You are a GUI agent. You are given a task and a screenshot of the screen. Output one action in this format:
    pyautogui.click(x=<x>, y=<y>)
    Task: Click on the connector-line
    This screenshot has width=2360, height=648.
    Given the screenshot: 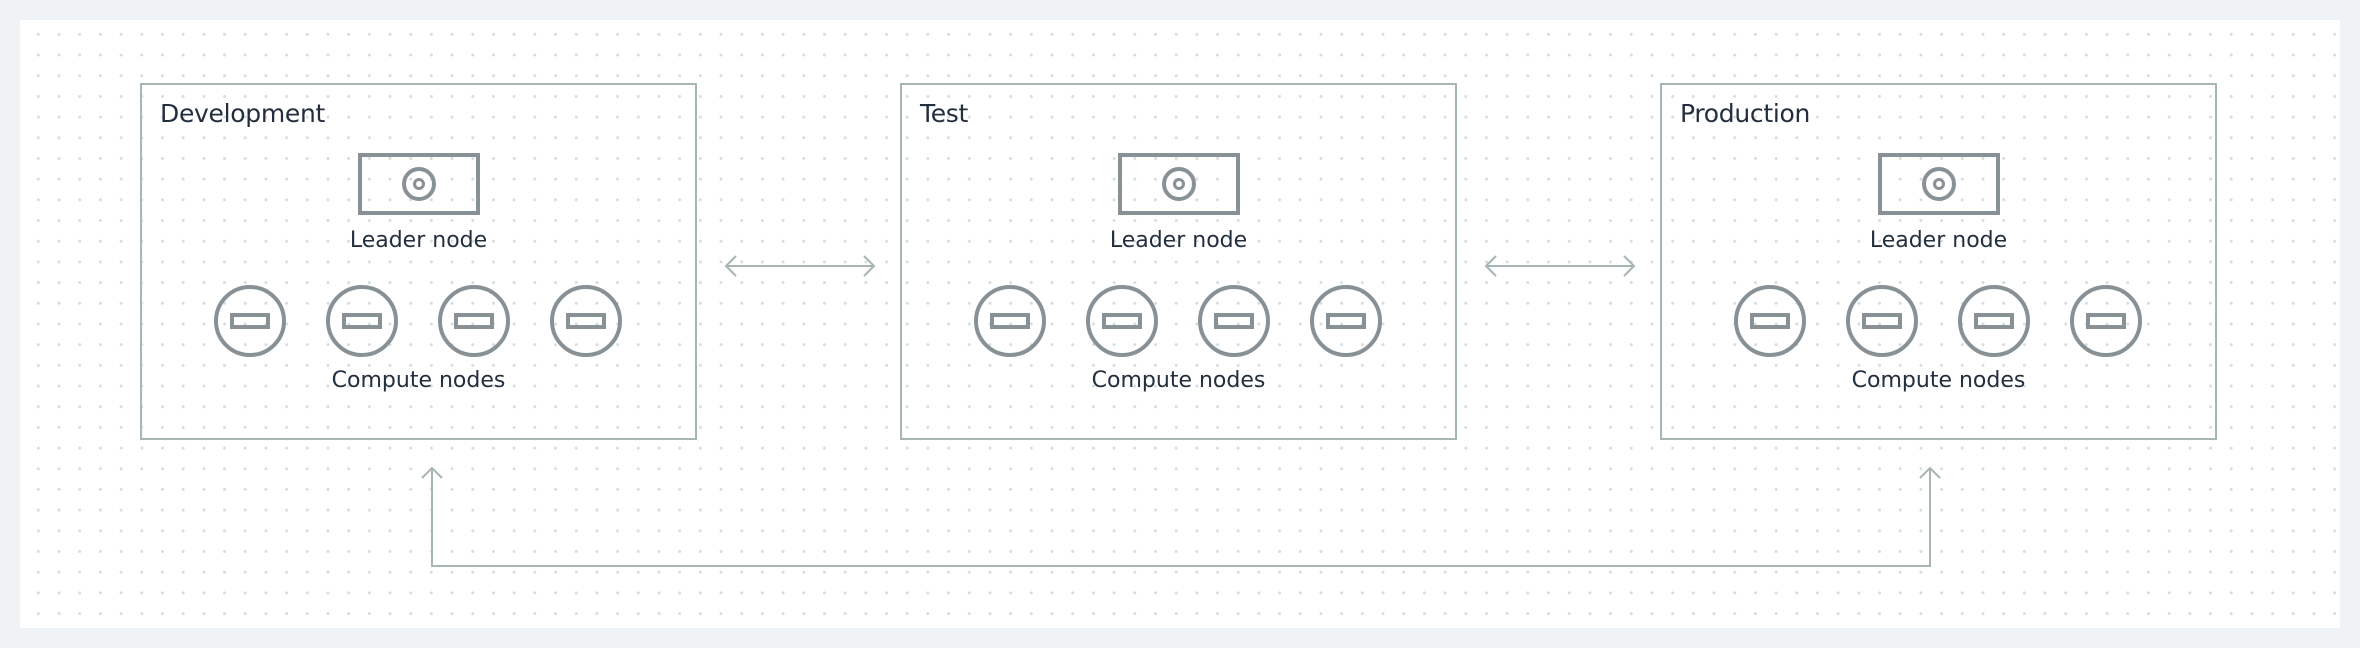 What is the action you would take?
    pyautogui.click(x=1181, y=517)
    